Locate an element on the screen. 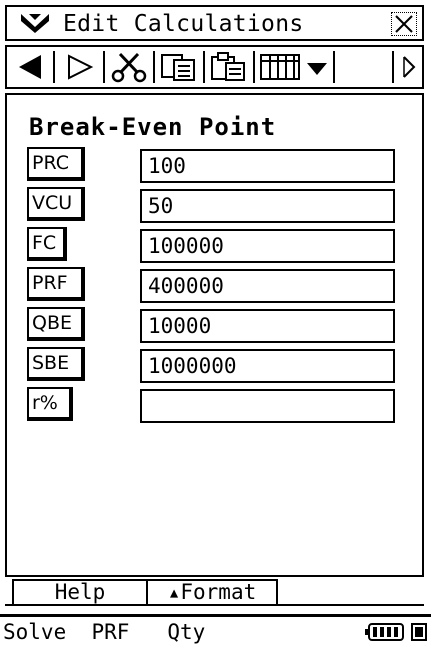 This screenshot has width=431, height=648. vcu-field: 50 is located at coordinates (267, 206).